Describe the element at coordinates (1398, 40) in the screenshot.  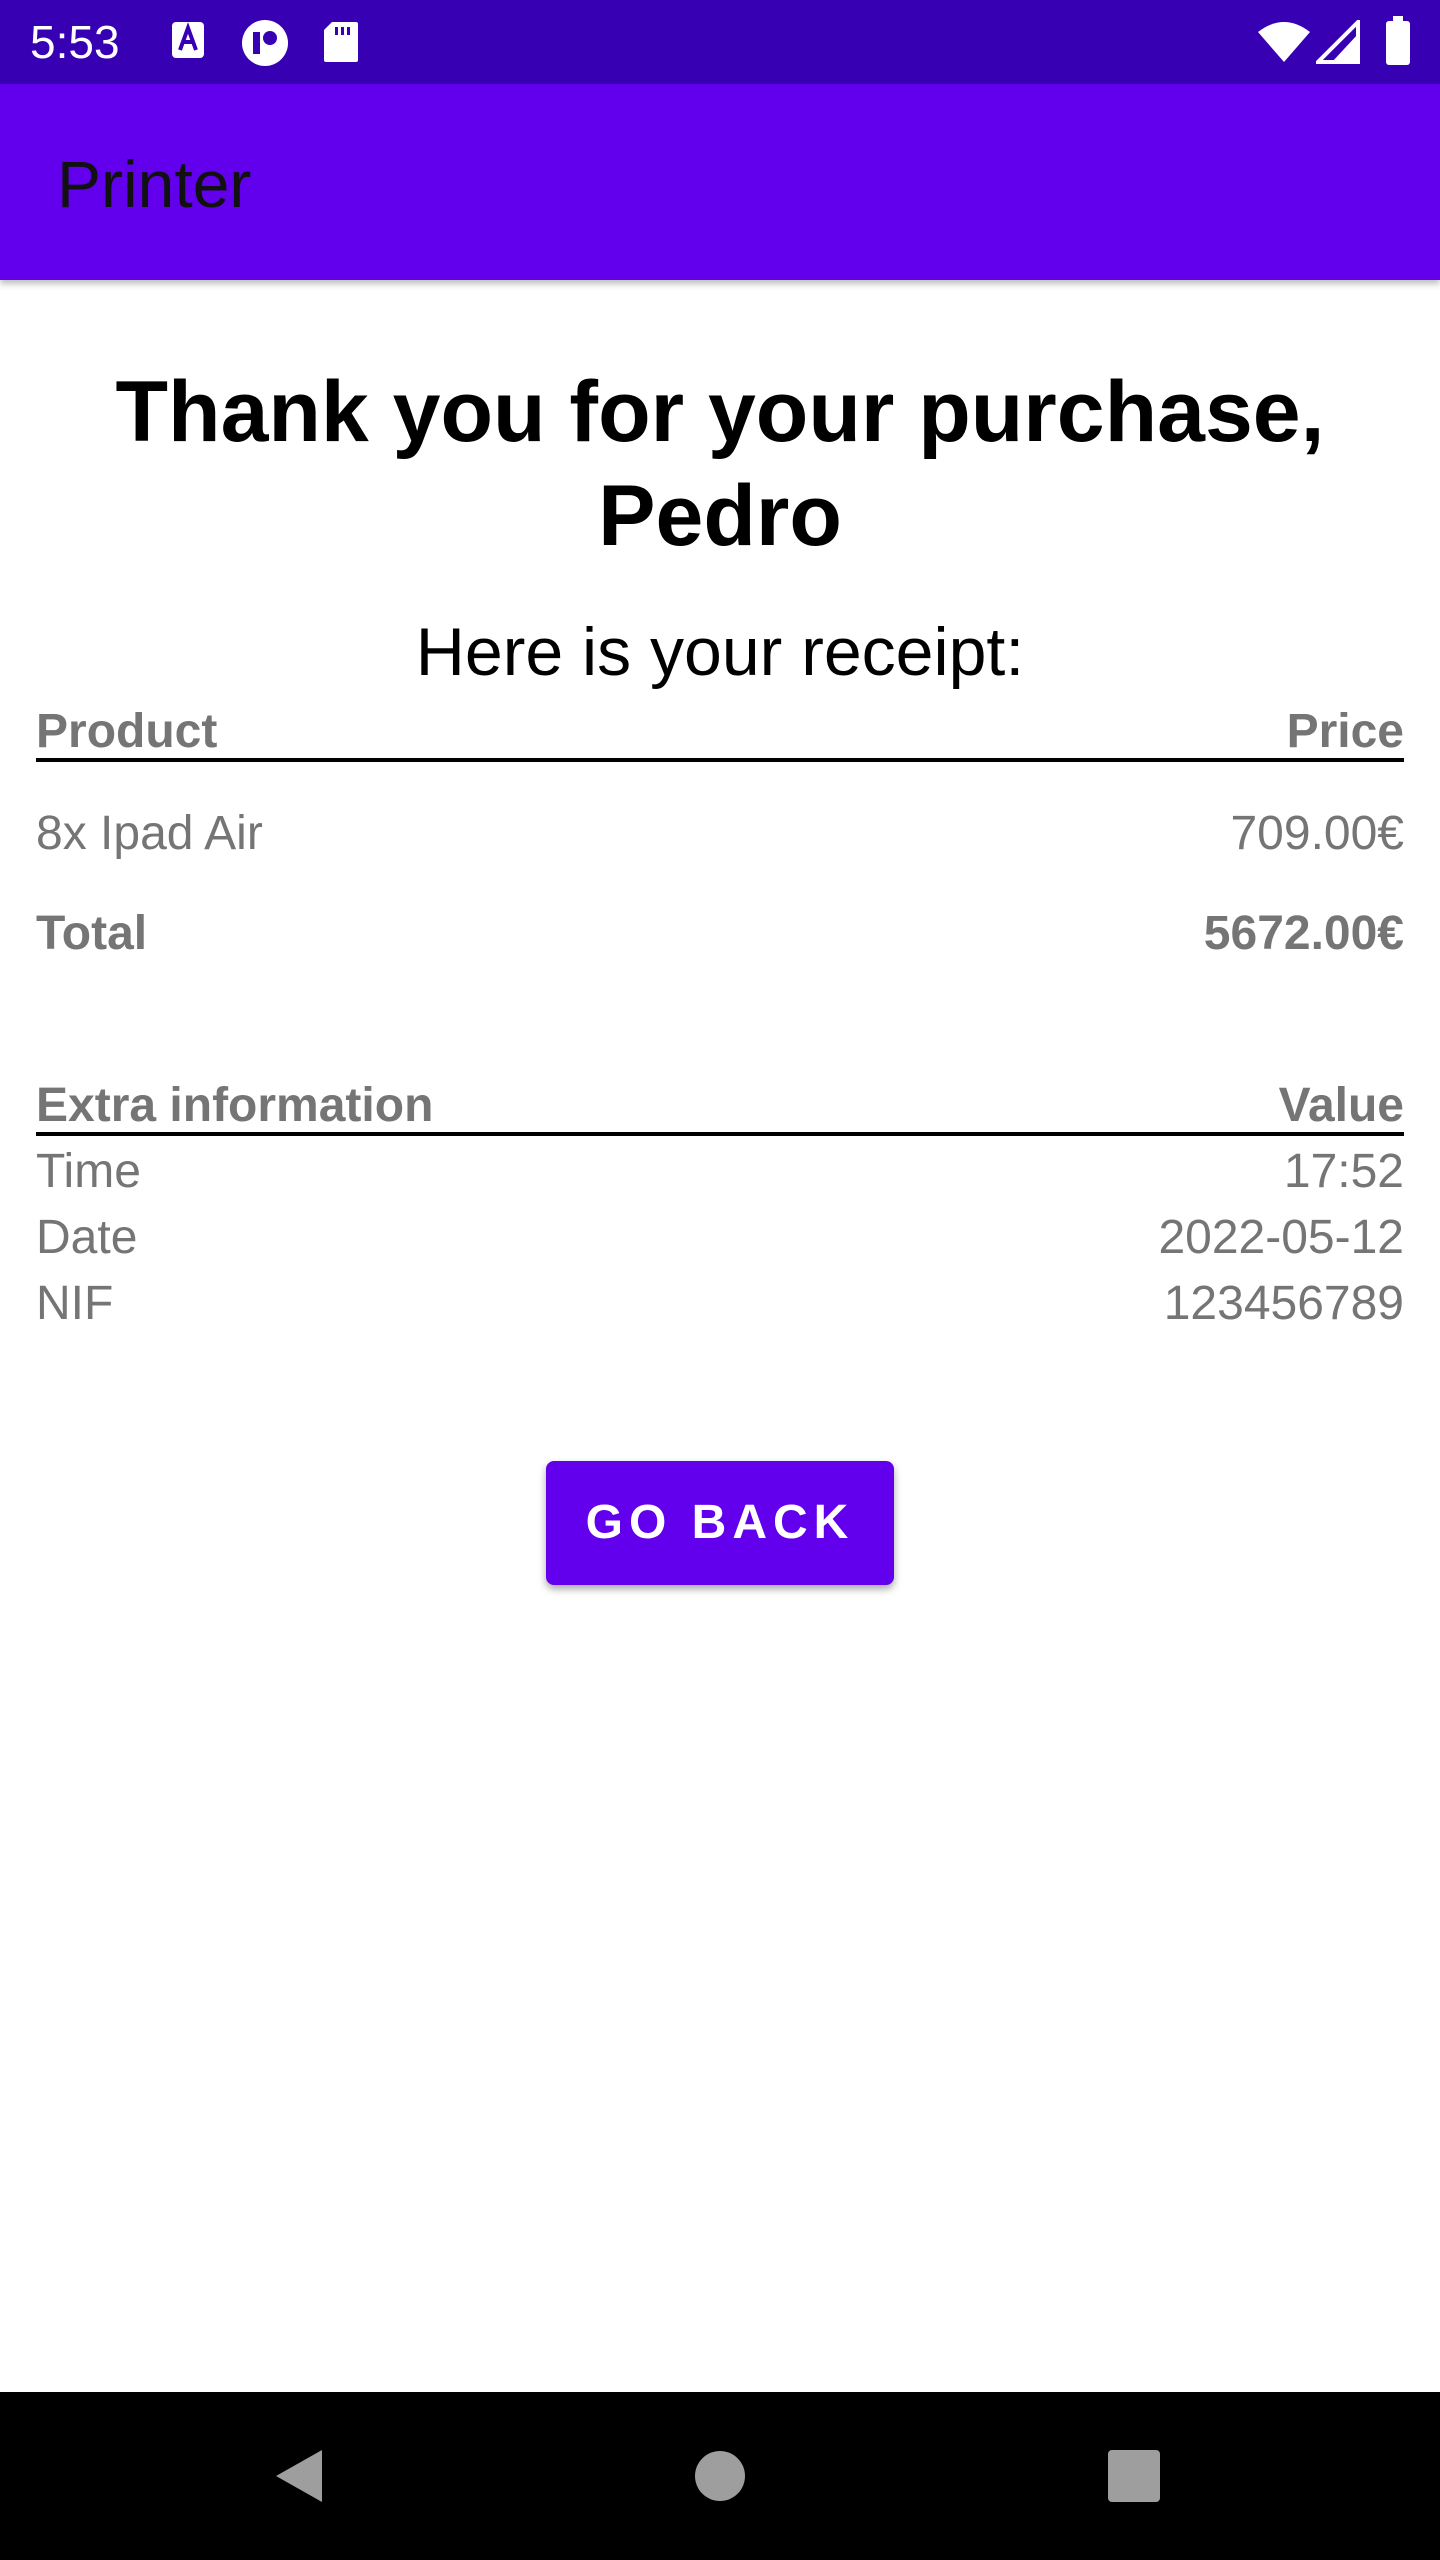
I see `battery-icon` at that location.